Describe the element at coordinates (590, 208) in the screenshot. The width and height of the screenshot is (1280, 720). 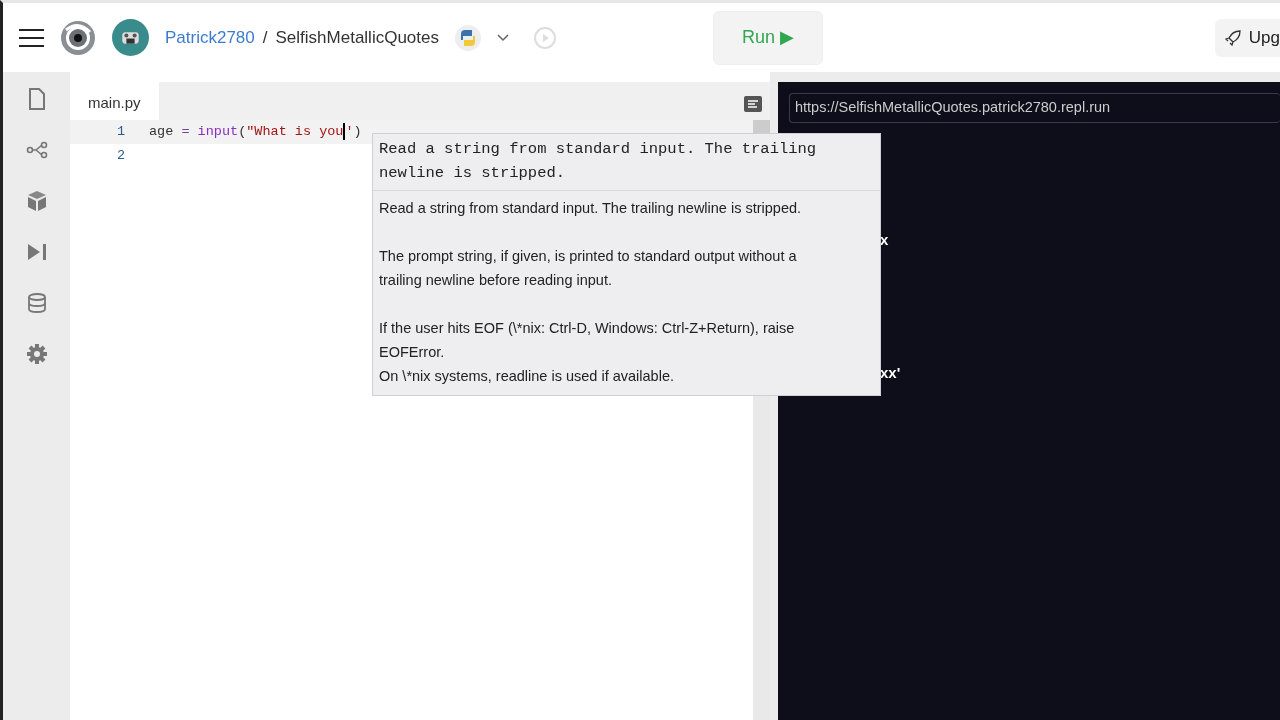
I see `doc-paragraph: Read a string from standard input. The trailing newline is stripped.` at that location.